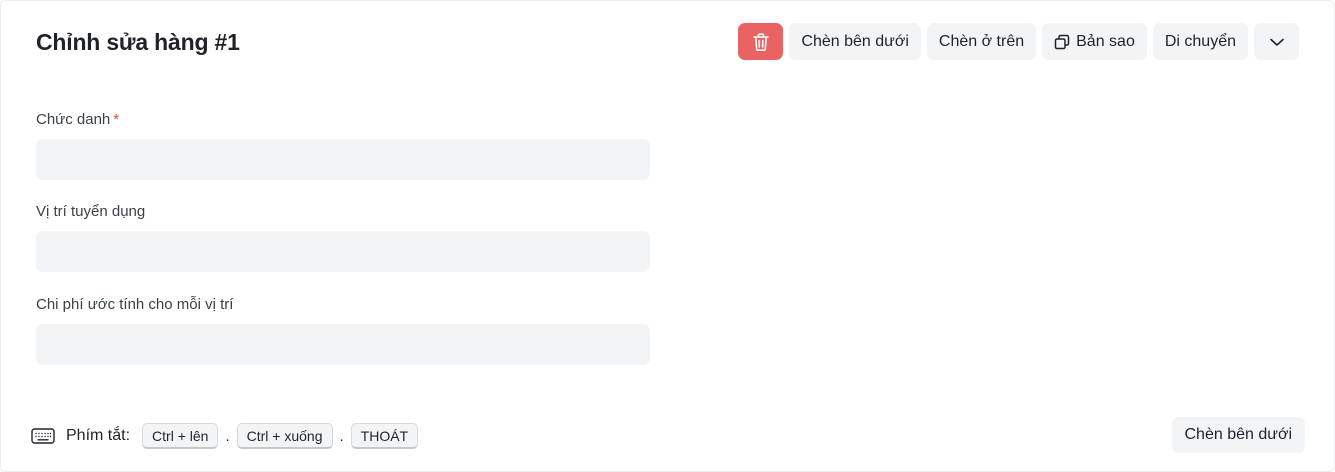 This screenshot has width=1335, height=472. I want to click on shortcut-key-down: Ctrl + xuống, so click(284, 436).